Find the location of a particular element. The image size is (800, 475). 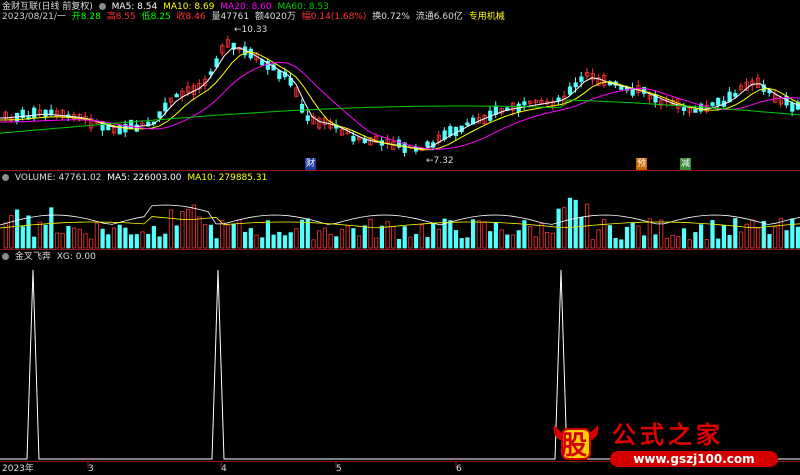

watermark-url: www.gszj100.com is located at coordinates (694, 459).